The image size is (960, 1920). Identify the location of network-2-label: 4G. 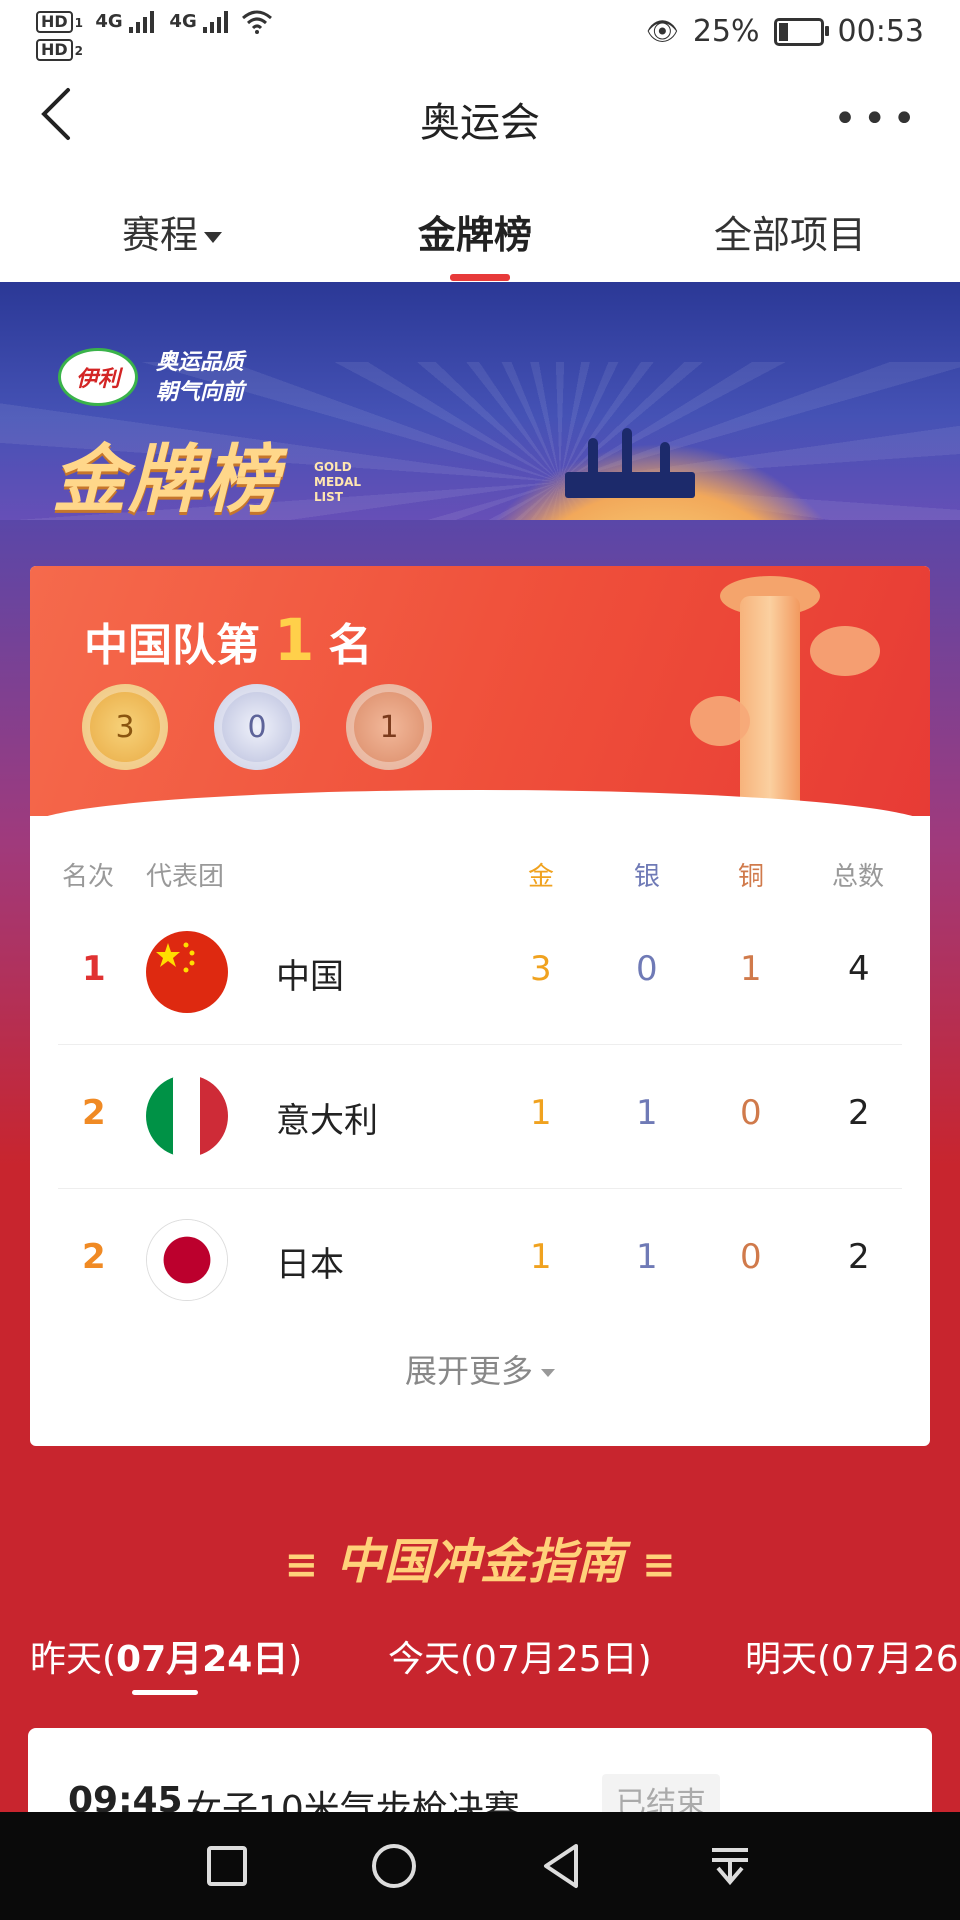
(183, 21).